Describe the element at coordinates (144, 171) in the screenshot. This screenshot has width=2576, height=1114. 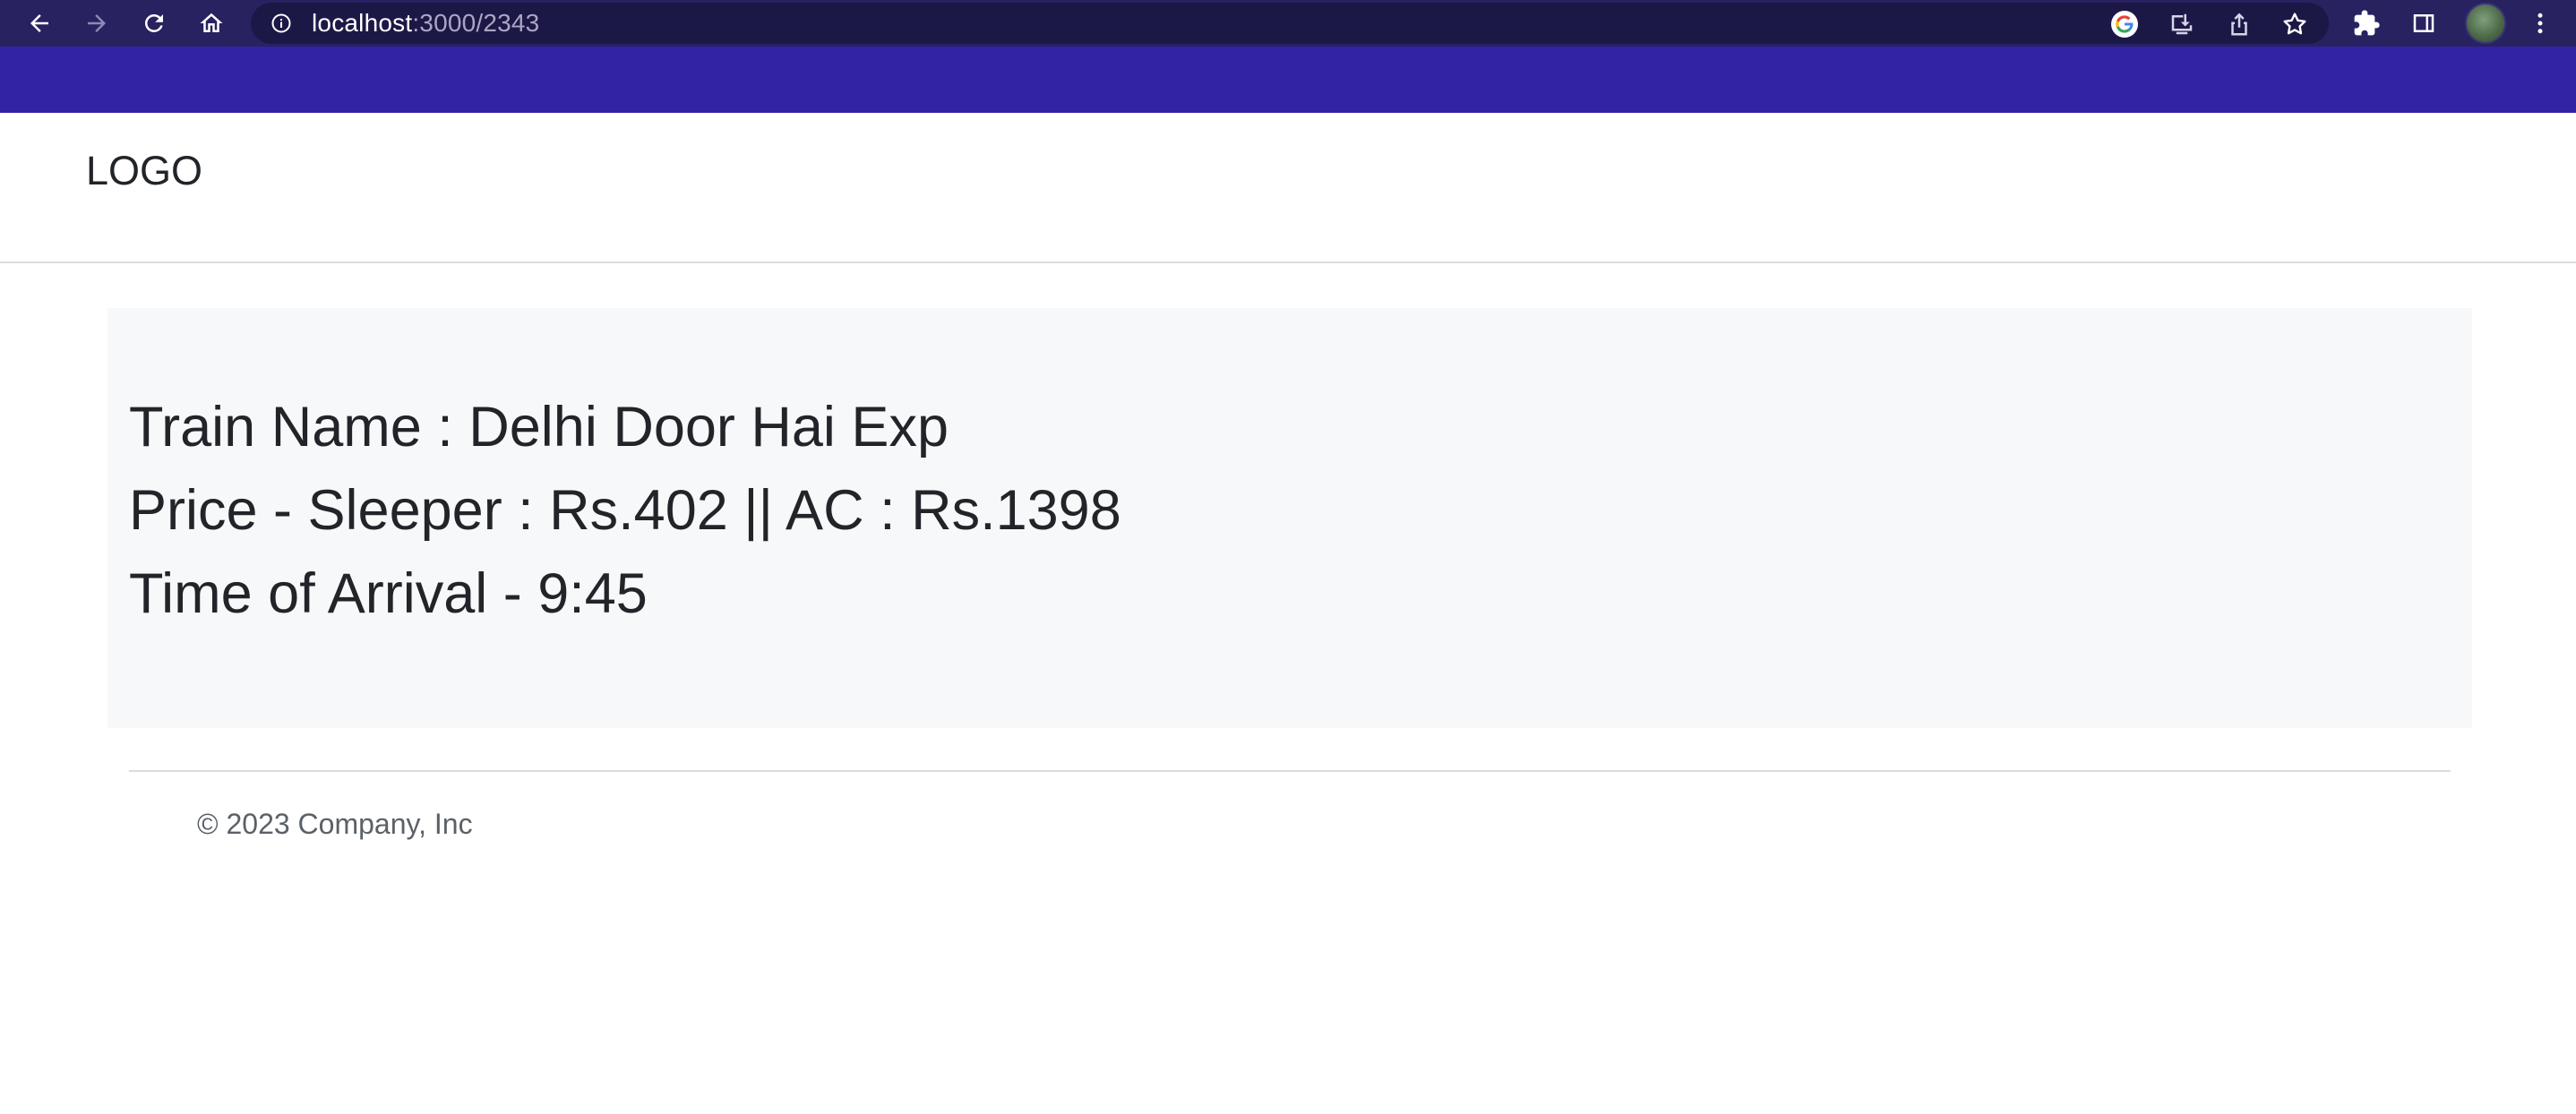
I see `logo: LOGO` at that location.